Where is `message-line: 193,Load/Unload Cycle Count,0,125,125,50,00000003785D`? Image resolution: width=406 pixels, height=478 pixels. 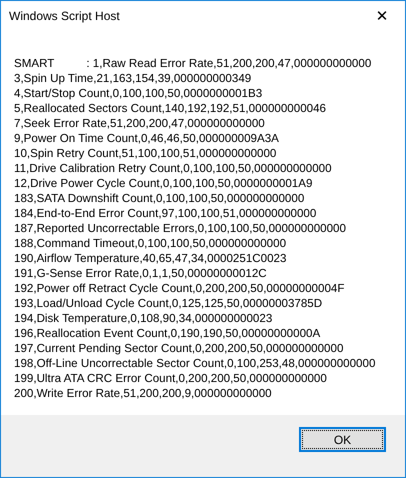 message-line: 193,Load/Unload Cycle Count,0,125,125,50,00000003785D is located at coordinates (169, 303).